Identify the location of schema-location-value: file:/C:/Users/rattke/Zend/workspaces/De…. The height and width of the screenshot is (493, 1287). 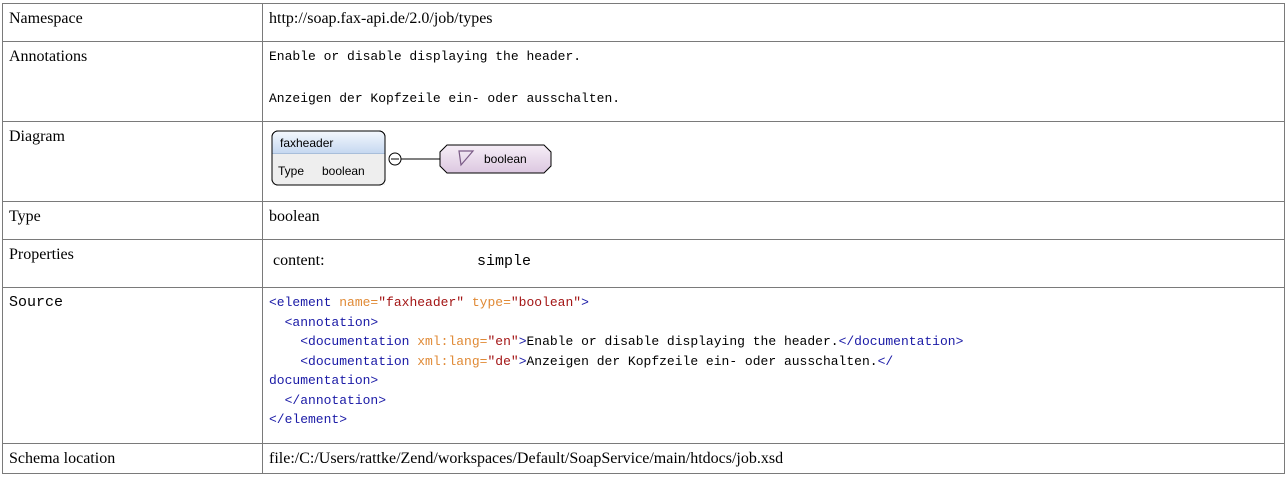
(773, 458).